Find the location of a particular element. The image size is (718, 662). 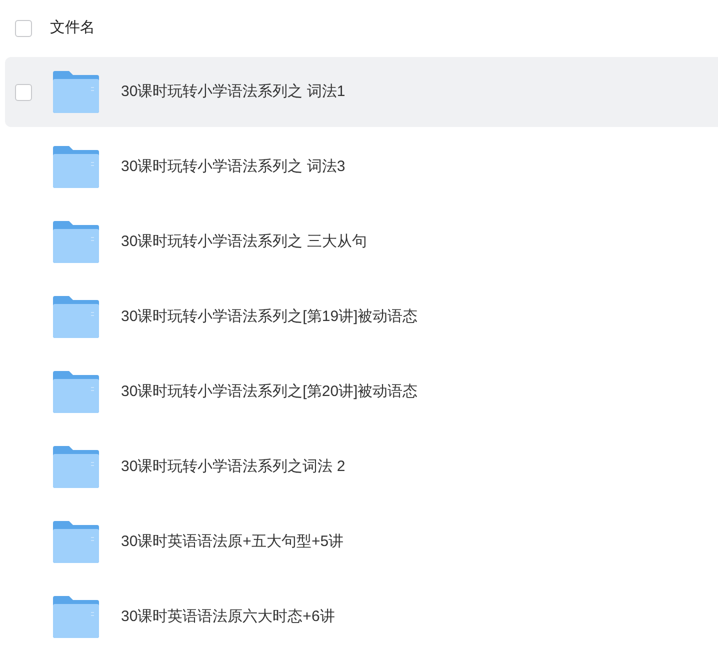

file-name: 30课时玩转小学语法系列之词法 2 is located at coordinates (233, 466).